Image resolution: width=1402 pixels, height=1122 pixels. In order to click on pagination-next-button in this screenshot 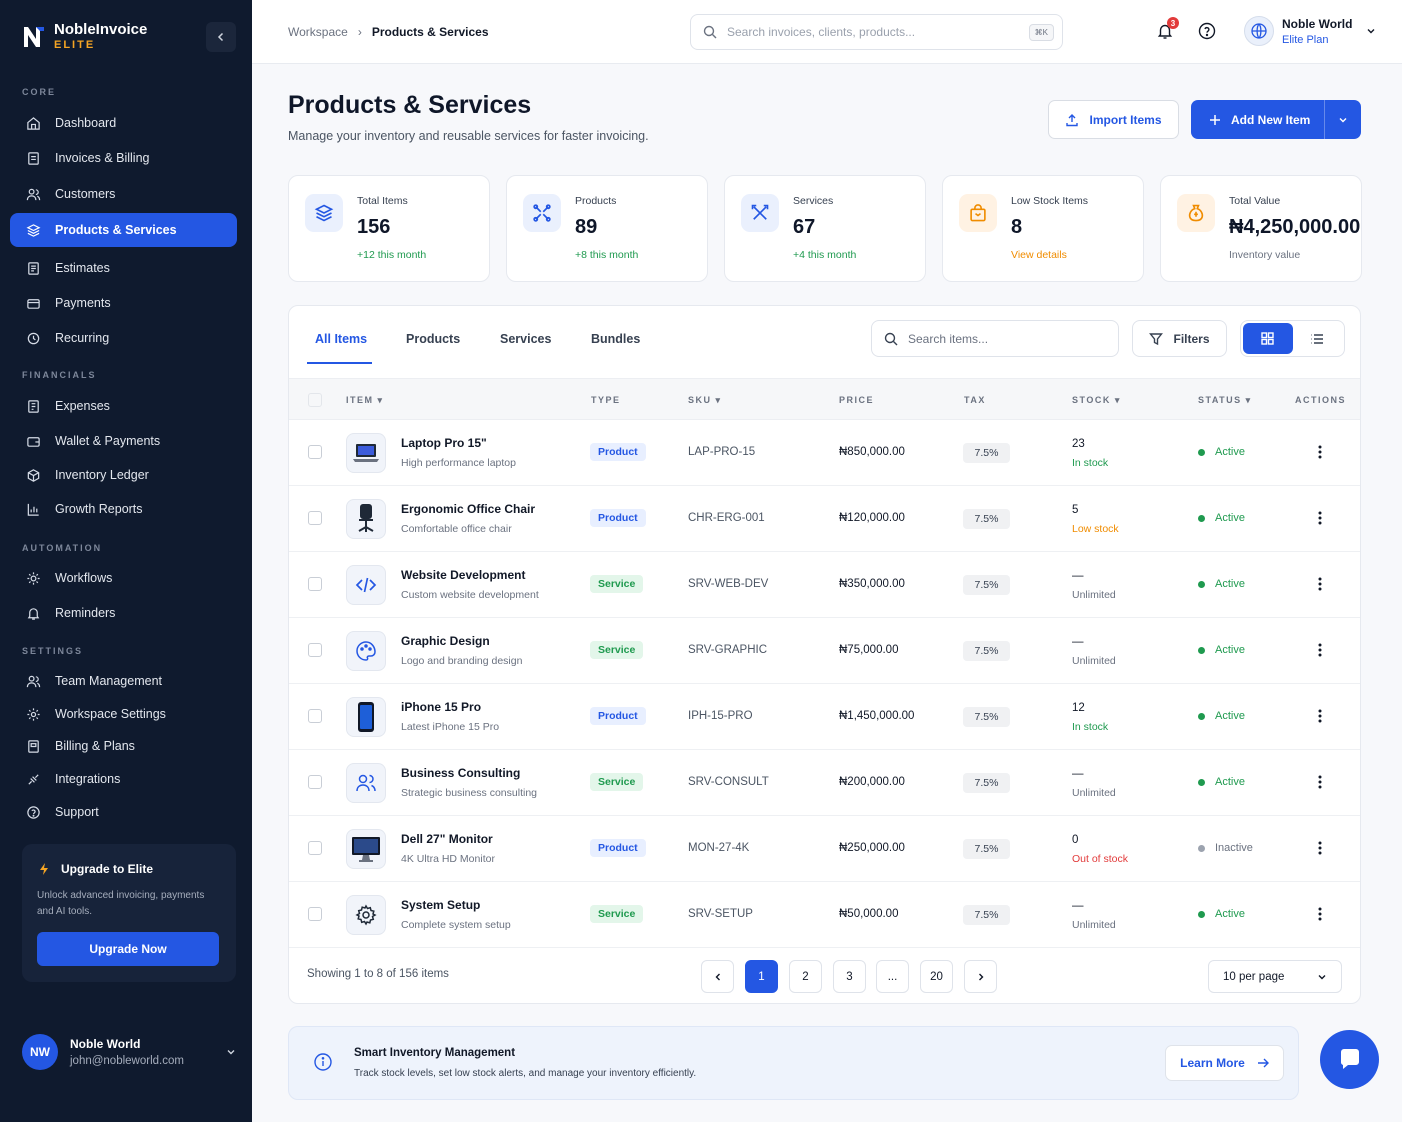, I will do `click(980, 976)`.